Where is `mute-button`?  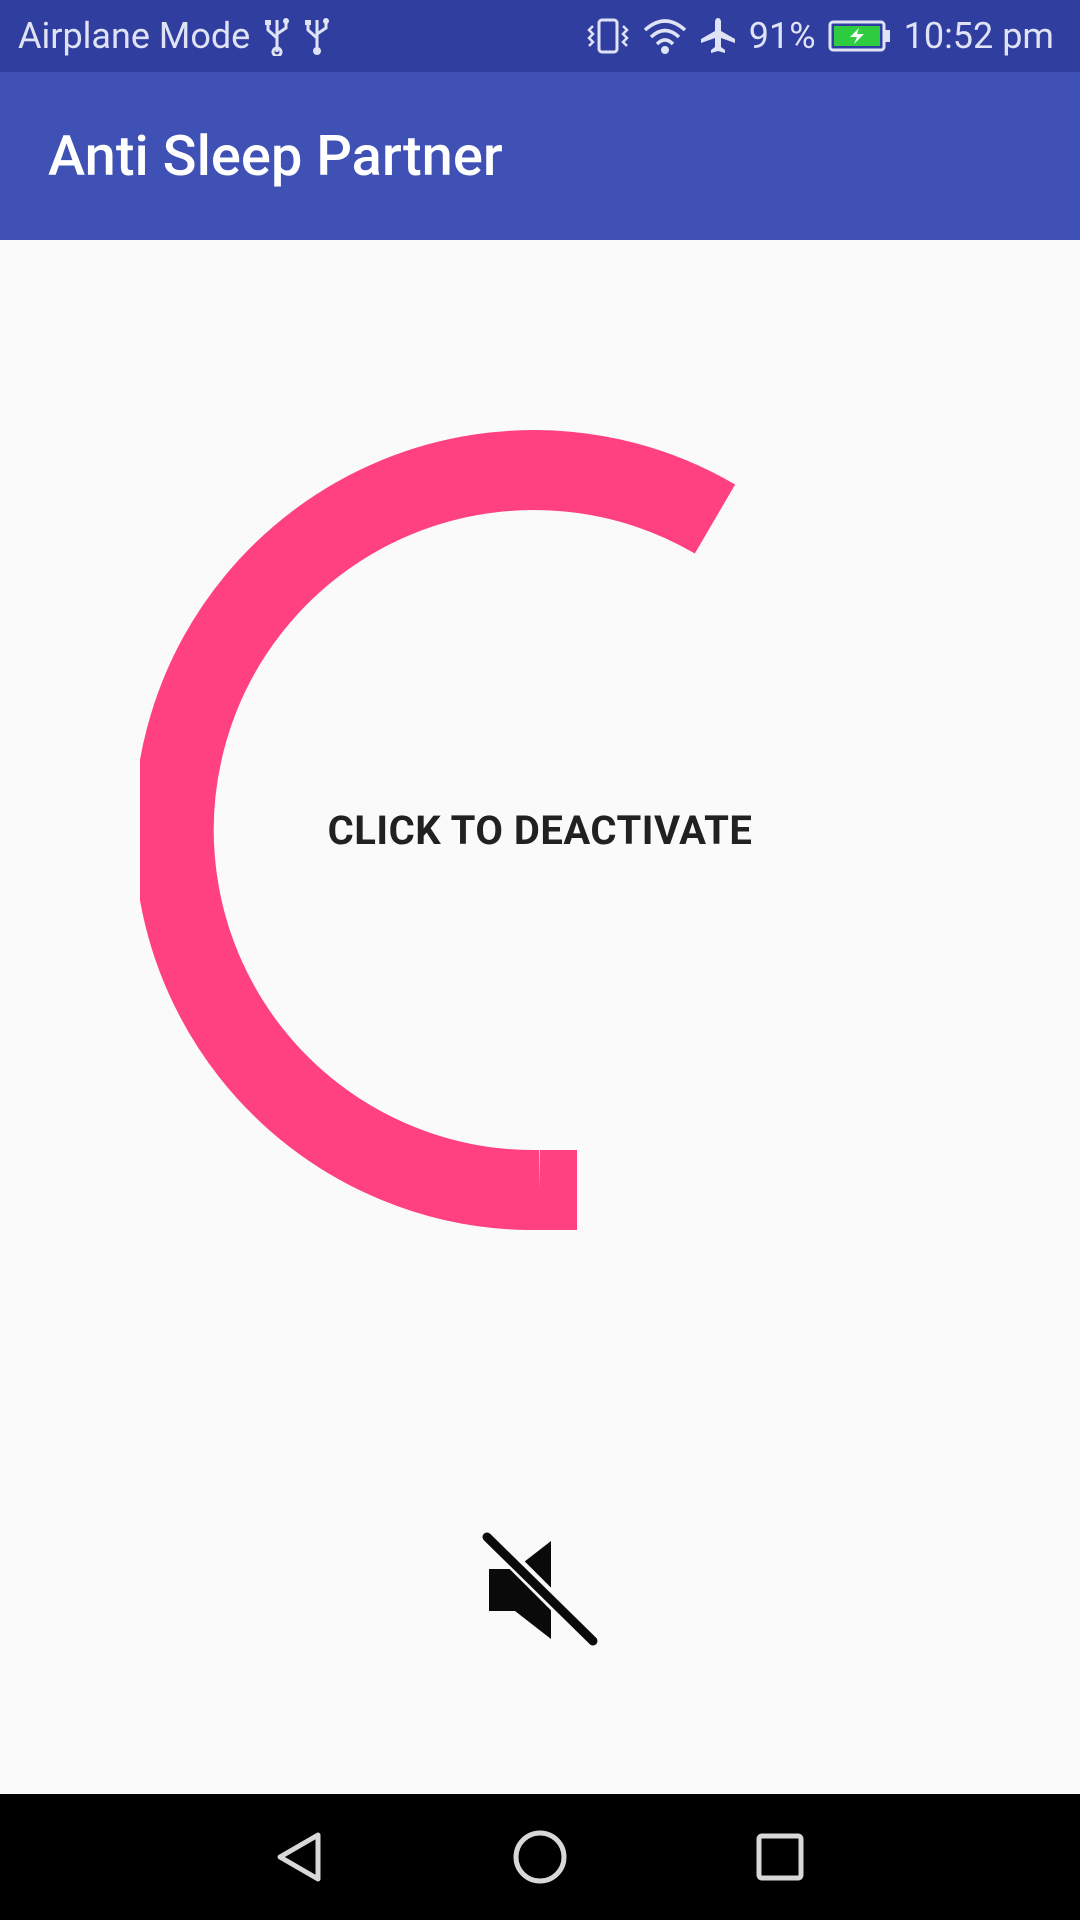 mute-button is located at coordinates (540, 1590).